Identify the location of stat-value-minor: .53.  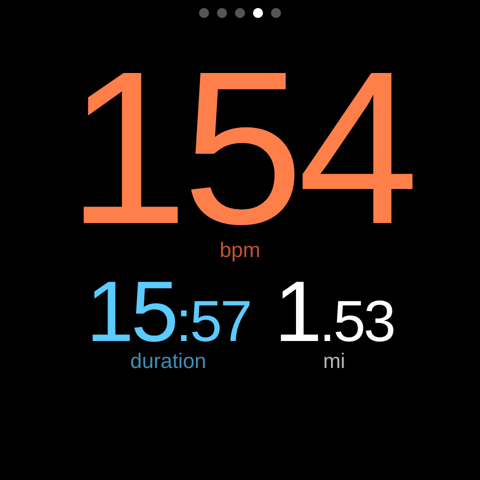
(356, 322).